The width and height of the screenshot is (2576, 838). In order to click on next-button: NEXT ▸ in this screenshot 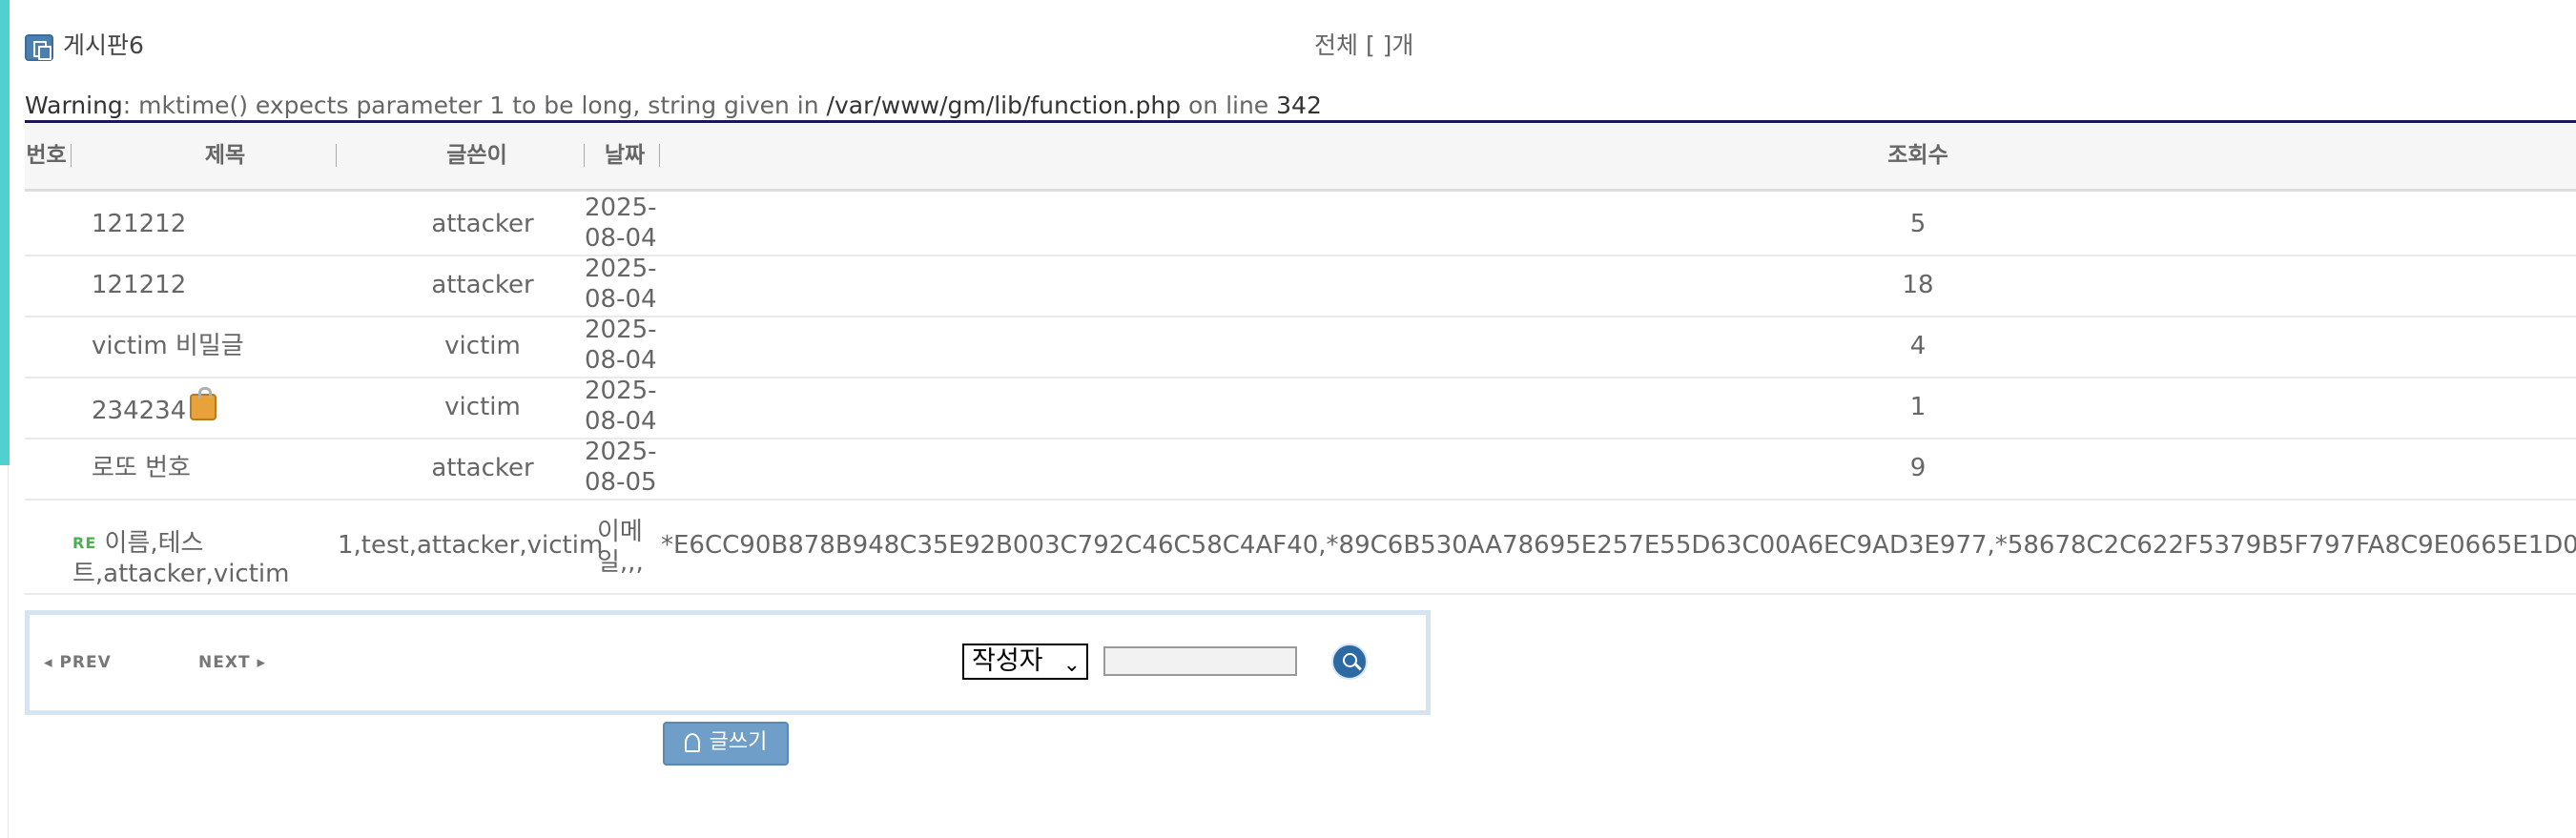, I will do `click(232, 663)`.